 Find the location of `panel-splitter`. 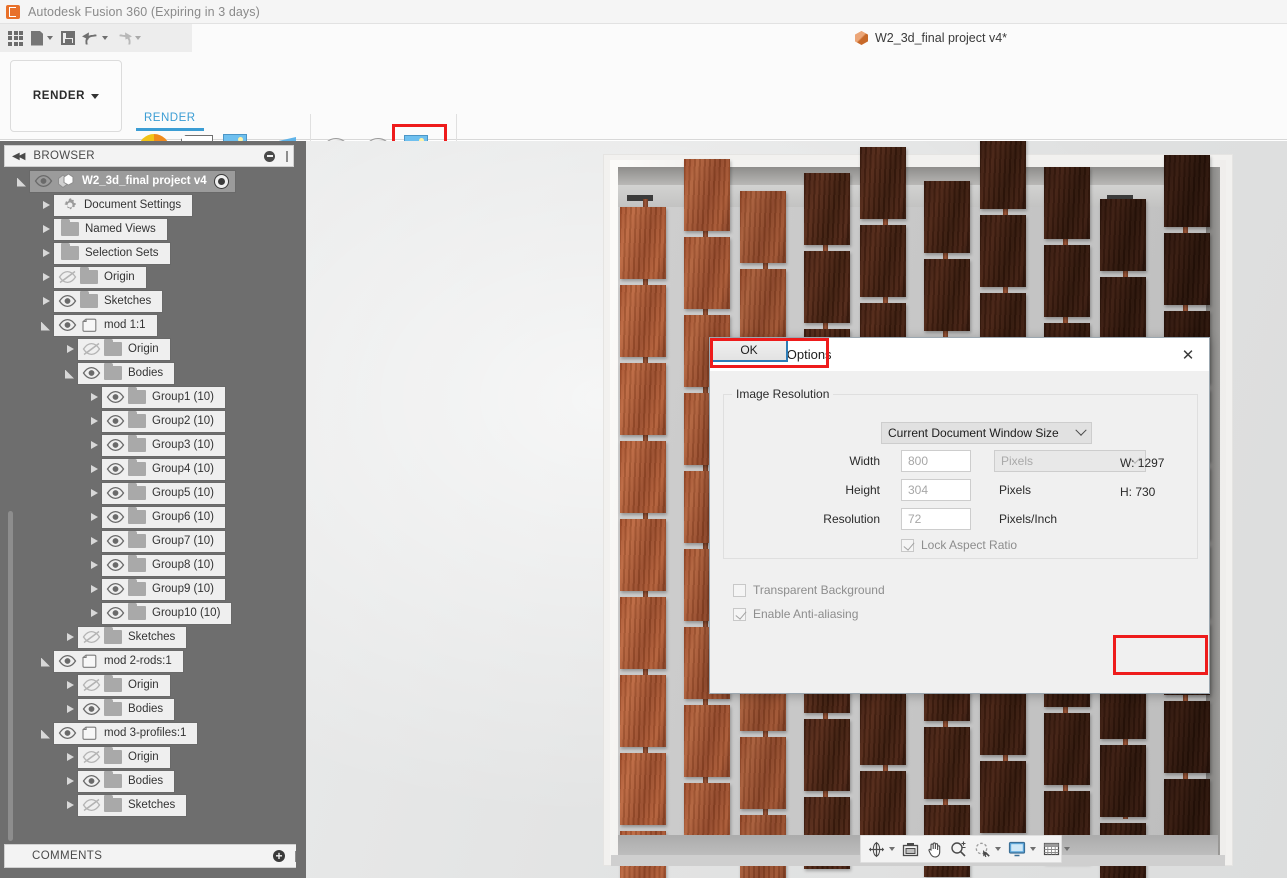

panel-splitter is located at coordinates (301, 509).